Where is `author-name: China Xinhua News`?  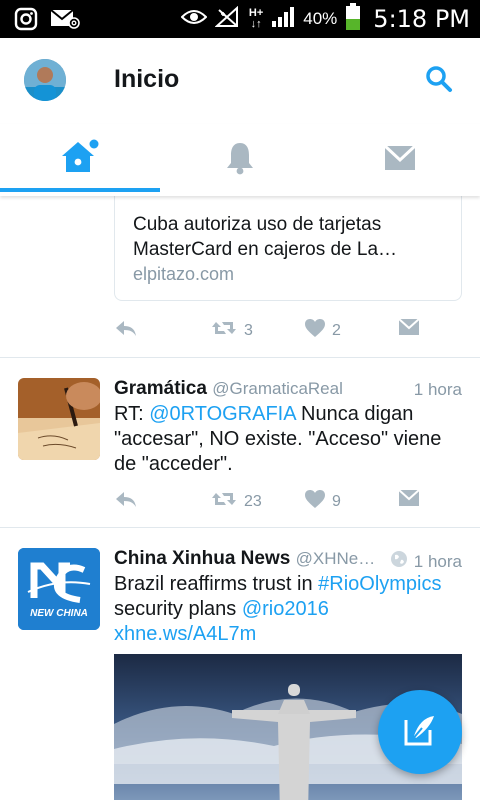 author-name: China Xinhua News is located at coordinates (202, 558).